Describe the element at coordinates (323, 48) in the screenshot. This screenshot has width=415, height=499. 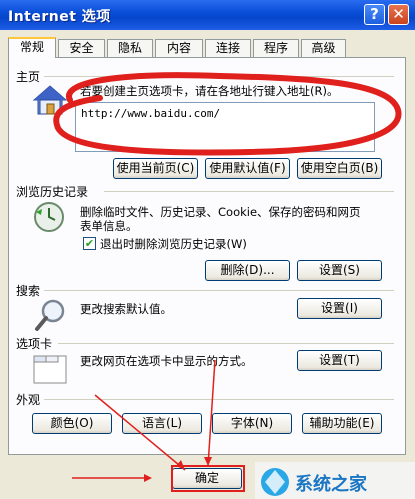
I see `tab-advanced: 高级` at that location.